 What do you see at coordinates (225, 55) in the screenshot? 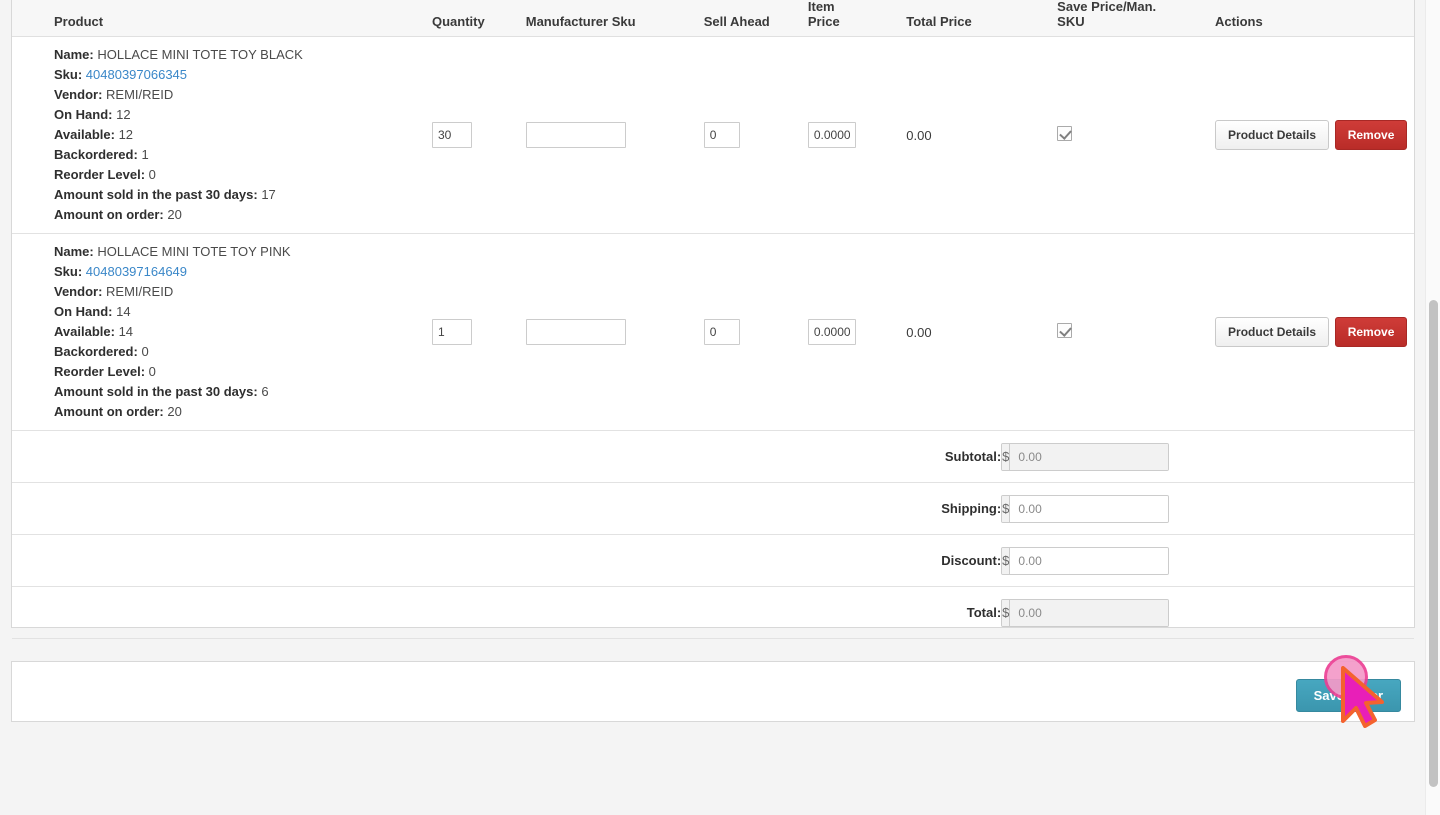
I see `product-name-line: Name: HOLLACE MINI TOTE TOY BLACK` at bounding box center [225, 55].